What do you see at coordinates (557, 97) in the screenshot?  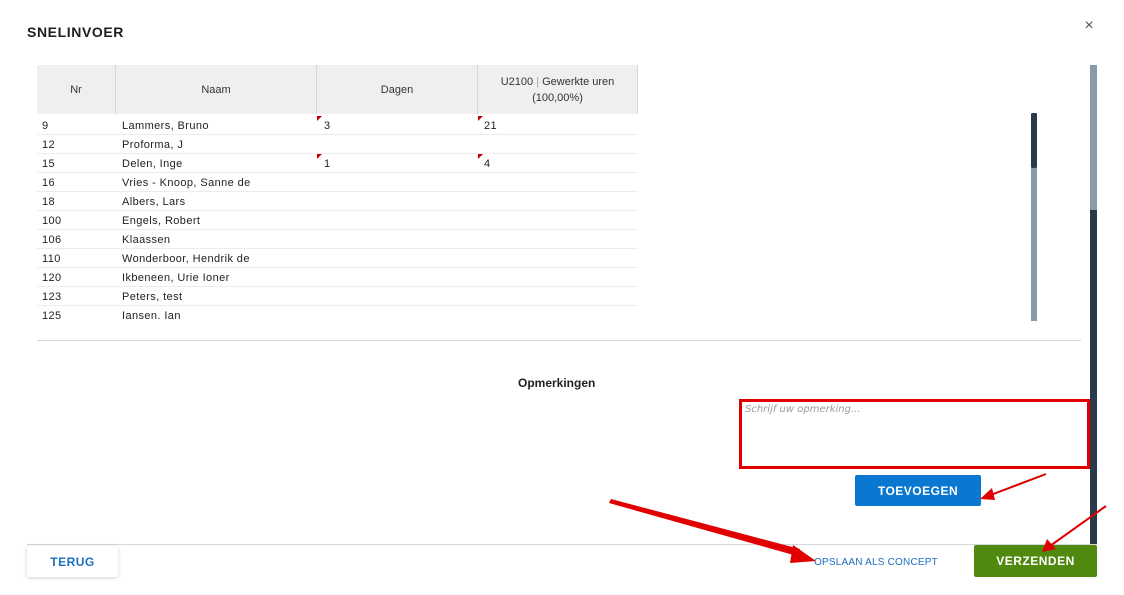 I see `header-uren-percentage: (100,00%)` at bounding box center [557, 97].